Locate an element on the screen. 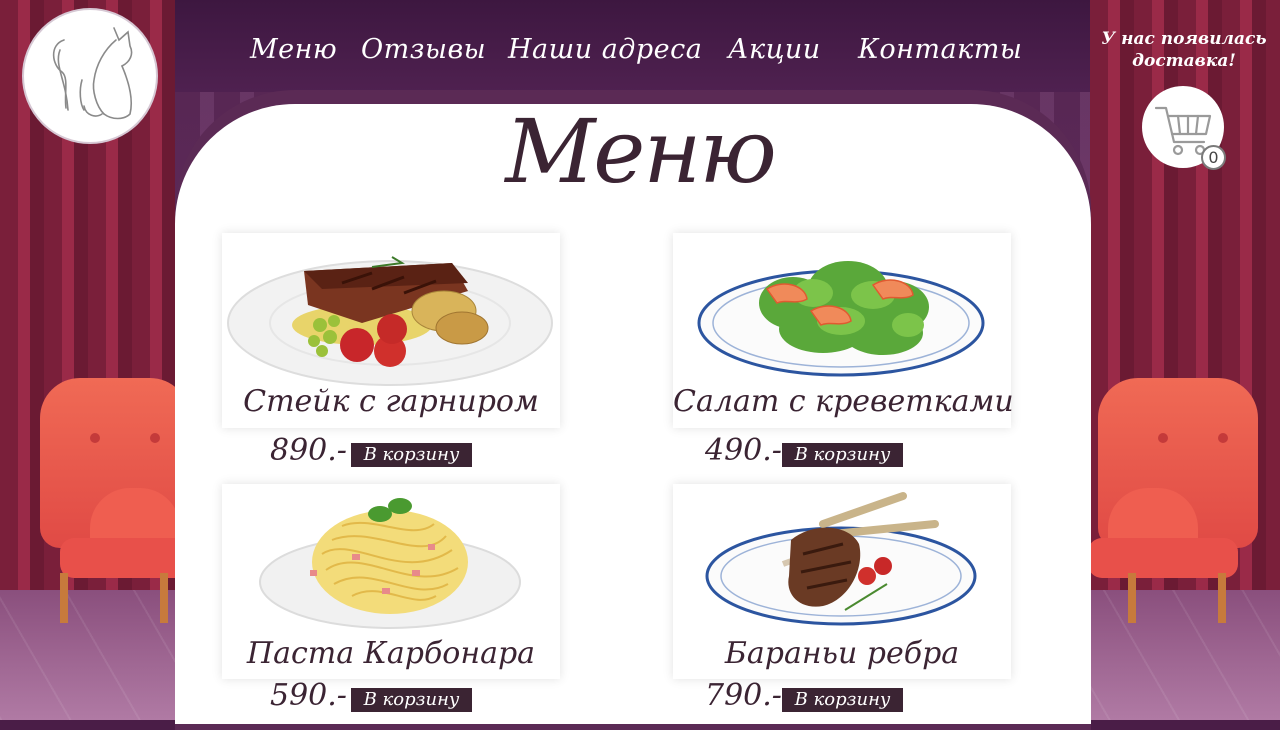 This screenshot has width=1280, height=730. menu-card-shrimp-salad: Салат с креветками is located at coordinates (843, 330).